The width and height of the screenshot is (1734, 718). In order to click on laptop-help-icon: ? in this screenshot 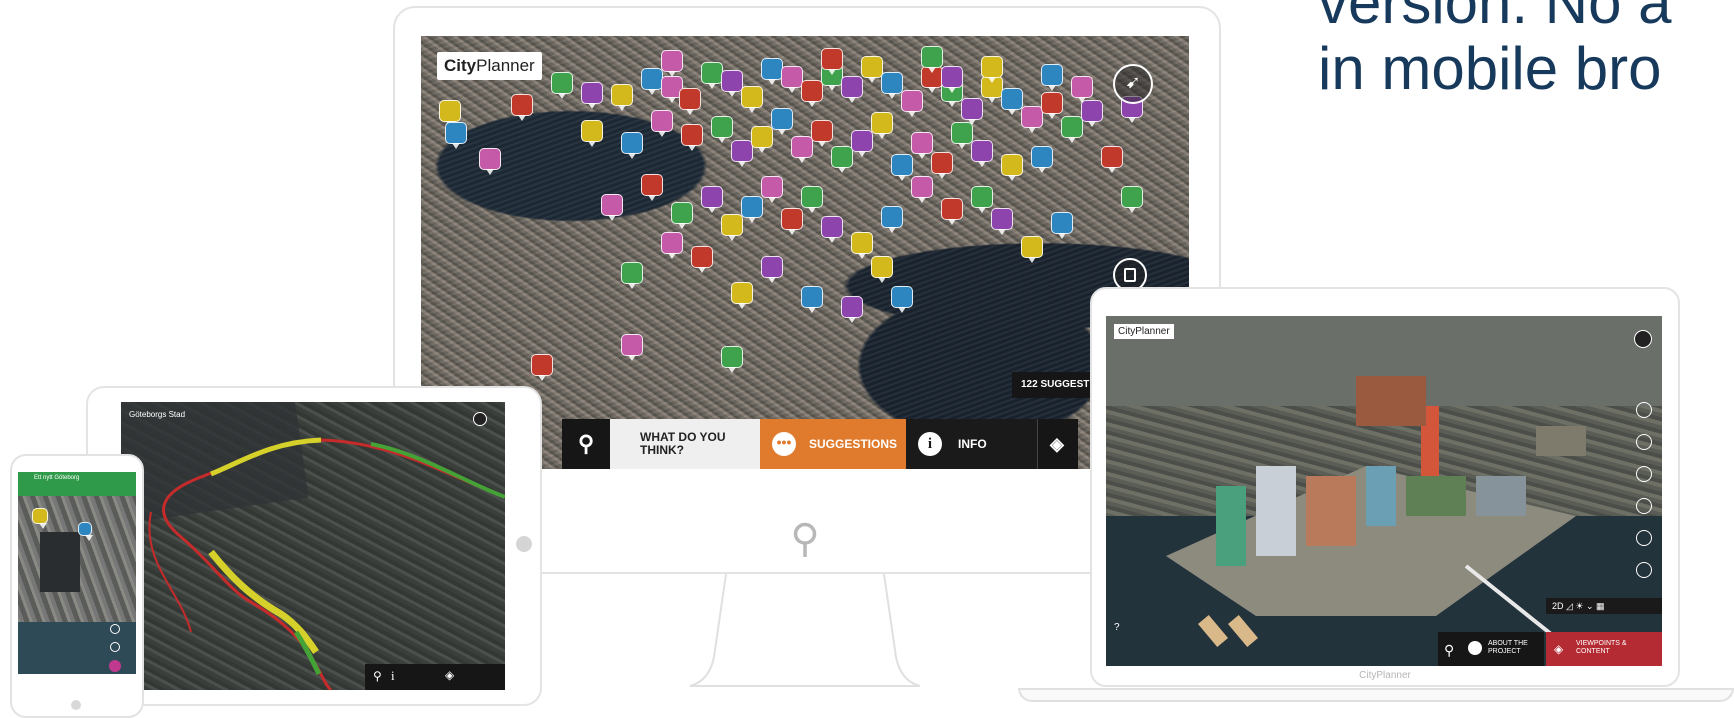, I will do `click(1117, 627)`.